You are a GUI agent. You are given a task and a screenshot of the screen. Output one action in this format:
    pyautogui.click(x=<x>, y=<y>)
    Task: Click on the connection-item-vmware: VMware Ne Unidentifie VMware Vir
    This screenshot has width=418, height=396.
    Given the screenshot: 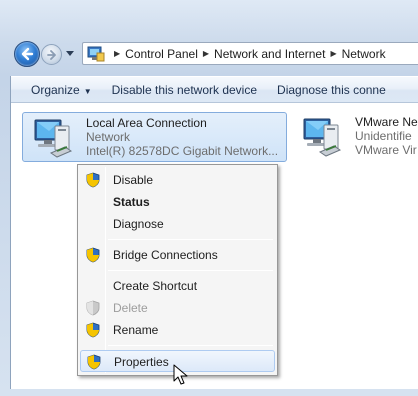 What is the action you would take?
    pyautogui.click(x=357, y=137)
    